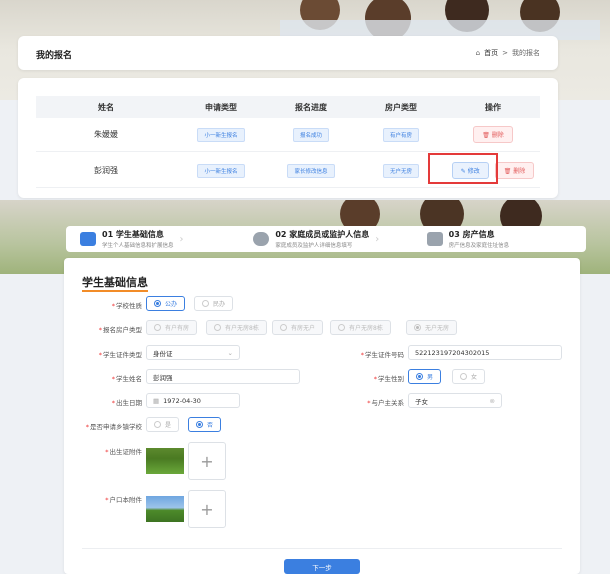 The image size is (610, 574). What do you see at coordinates (193, 400) in the screenshot?
I see `birthday-input: ▦ 1972-04-30` at bounding box center [193, 400].